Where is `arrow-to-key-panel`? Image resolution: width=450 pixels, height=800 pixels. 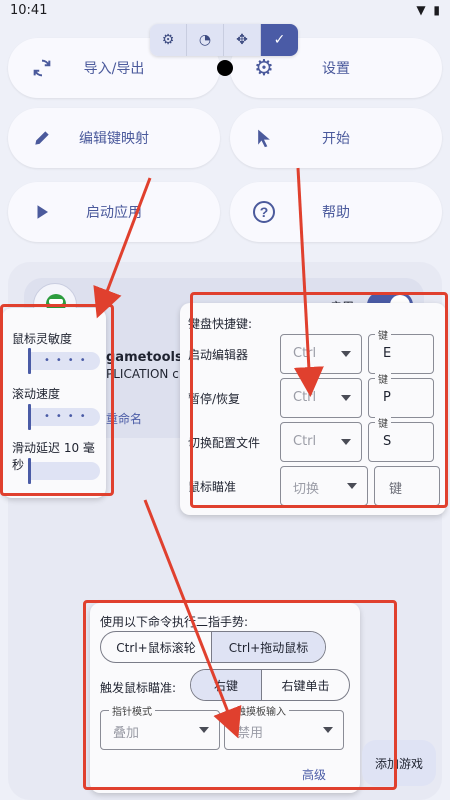
arrow-to-key-panel is located at coordinates (308, 282).